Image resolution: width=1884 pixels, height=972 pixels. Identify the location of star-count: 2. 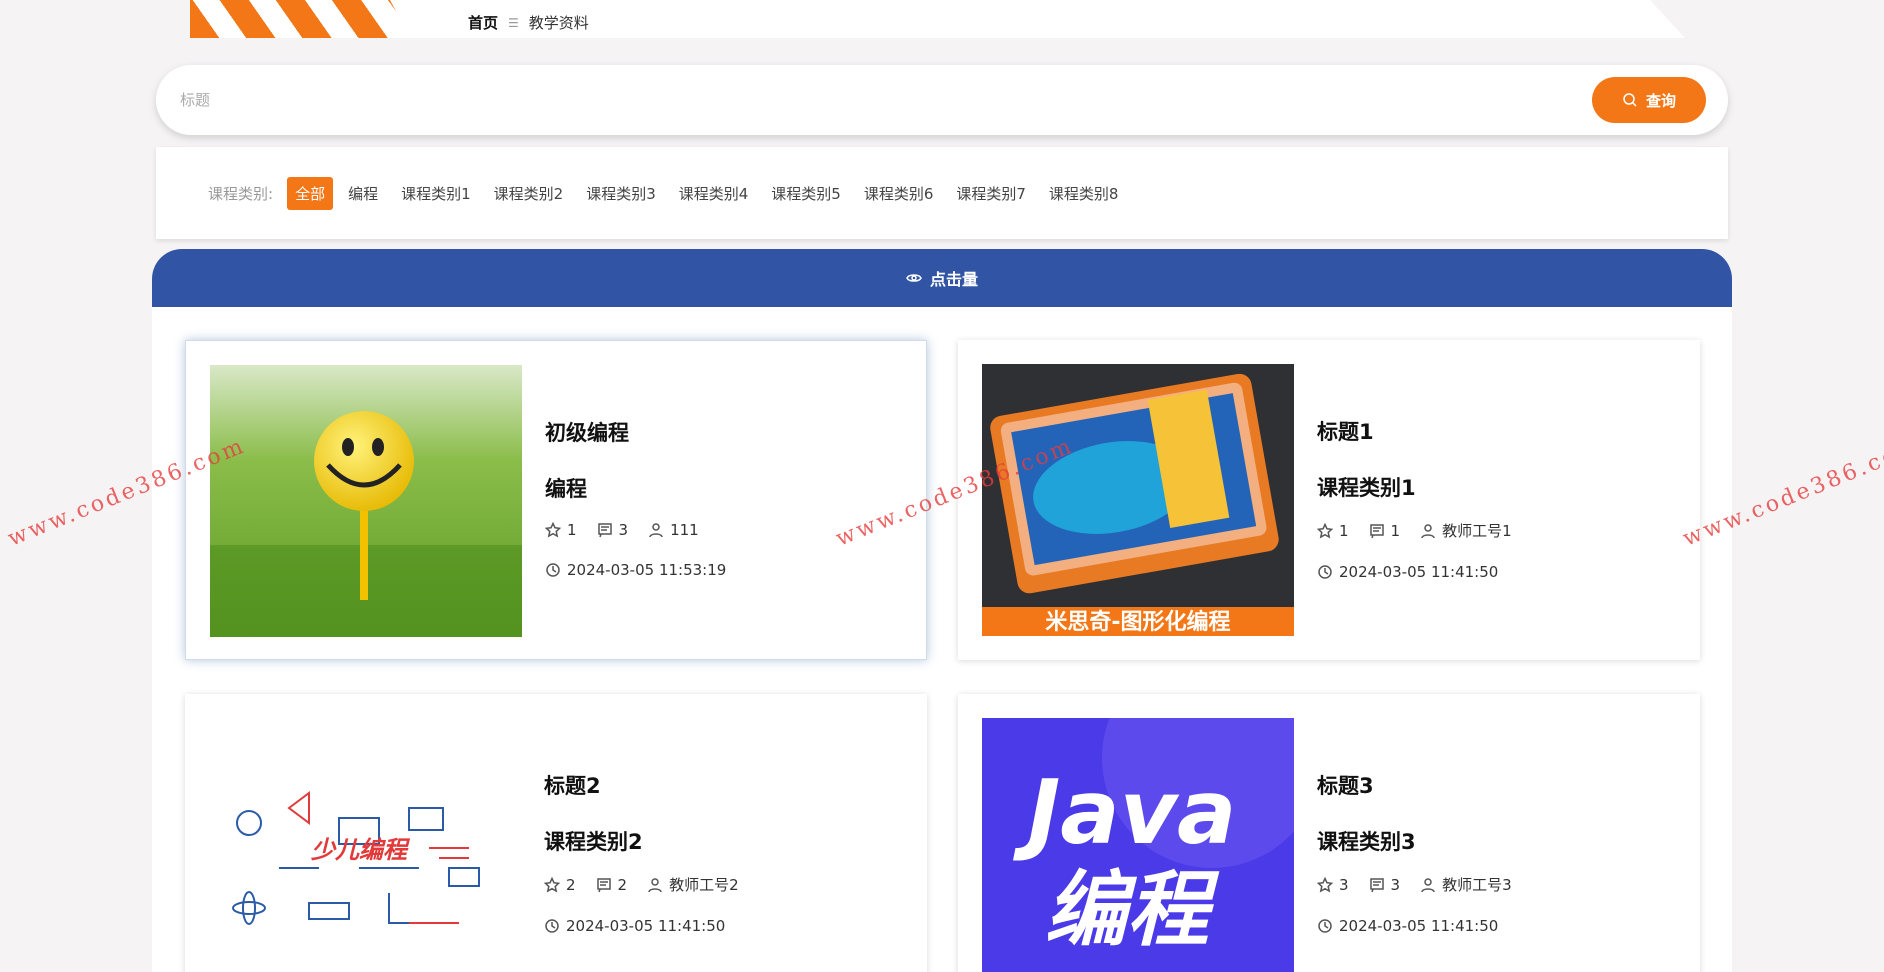
(560, 885).